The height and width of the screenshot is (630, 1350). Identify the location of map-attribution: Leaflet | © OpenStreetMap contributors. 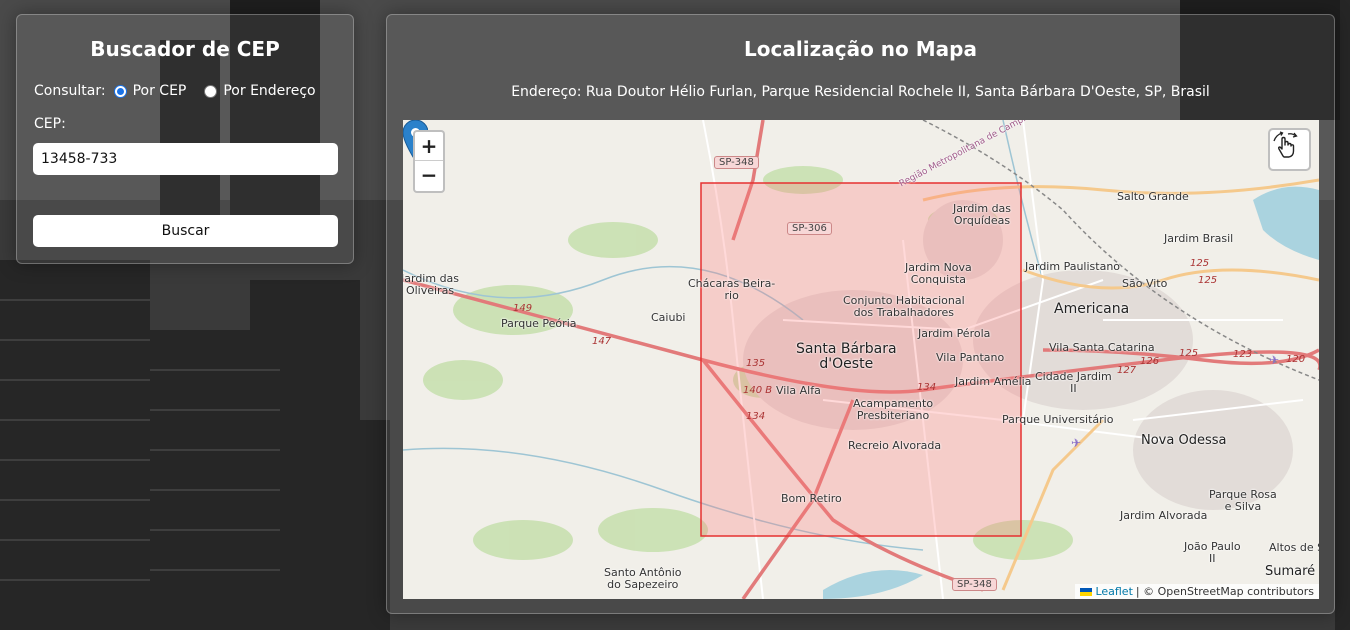
(1197, 591).